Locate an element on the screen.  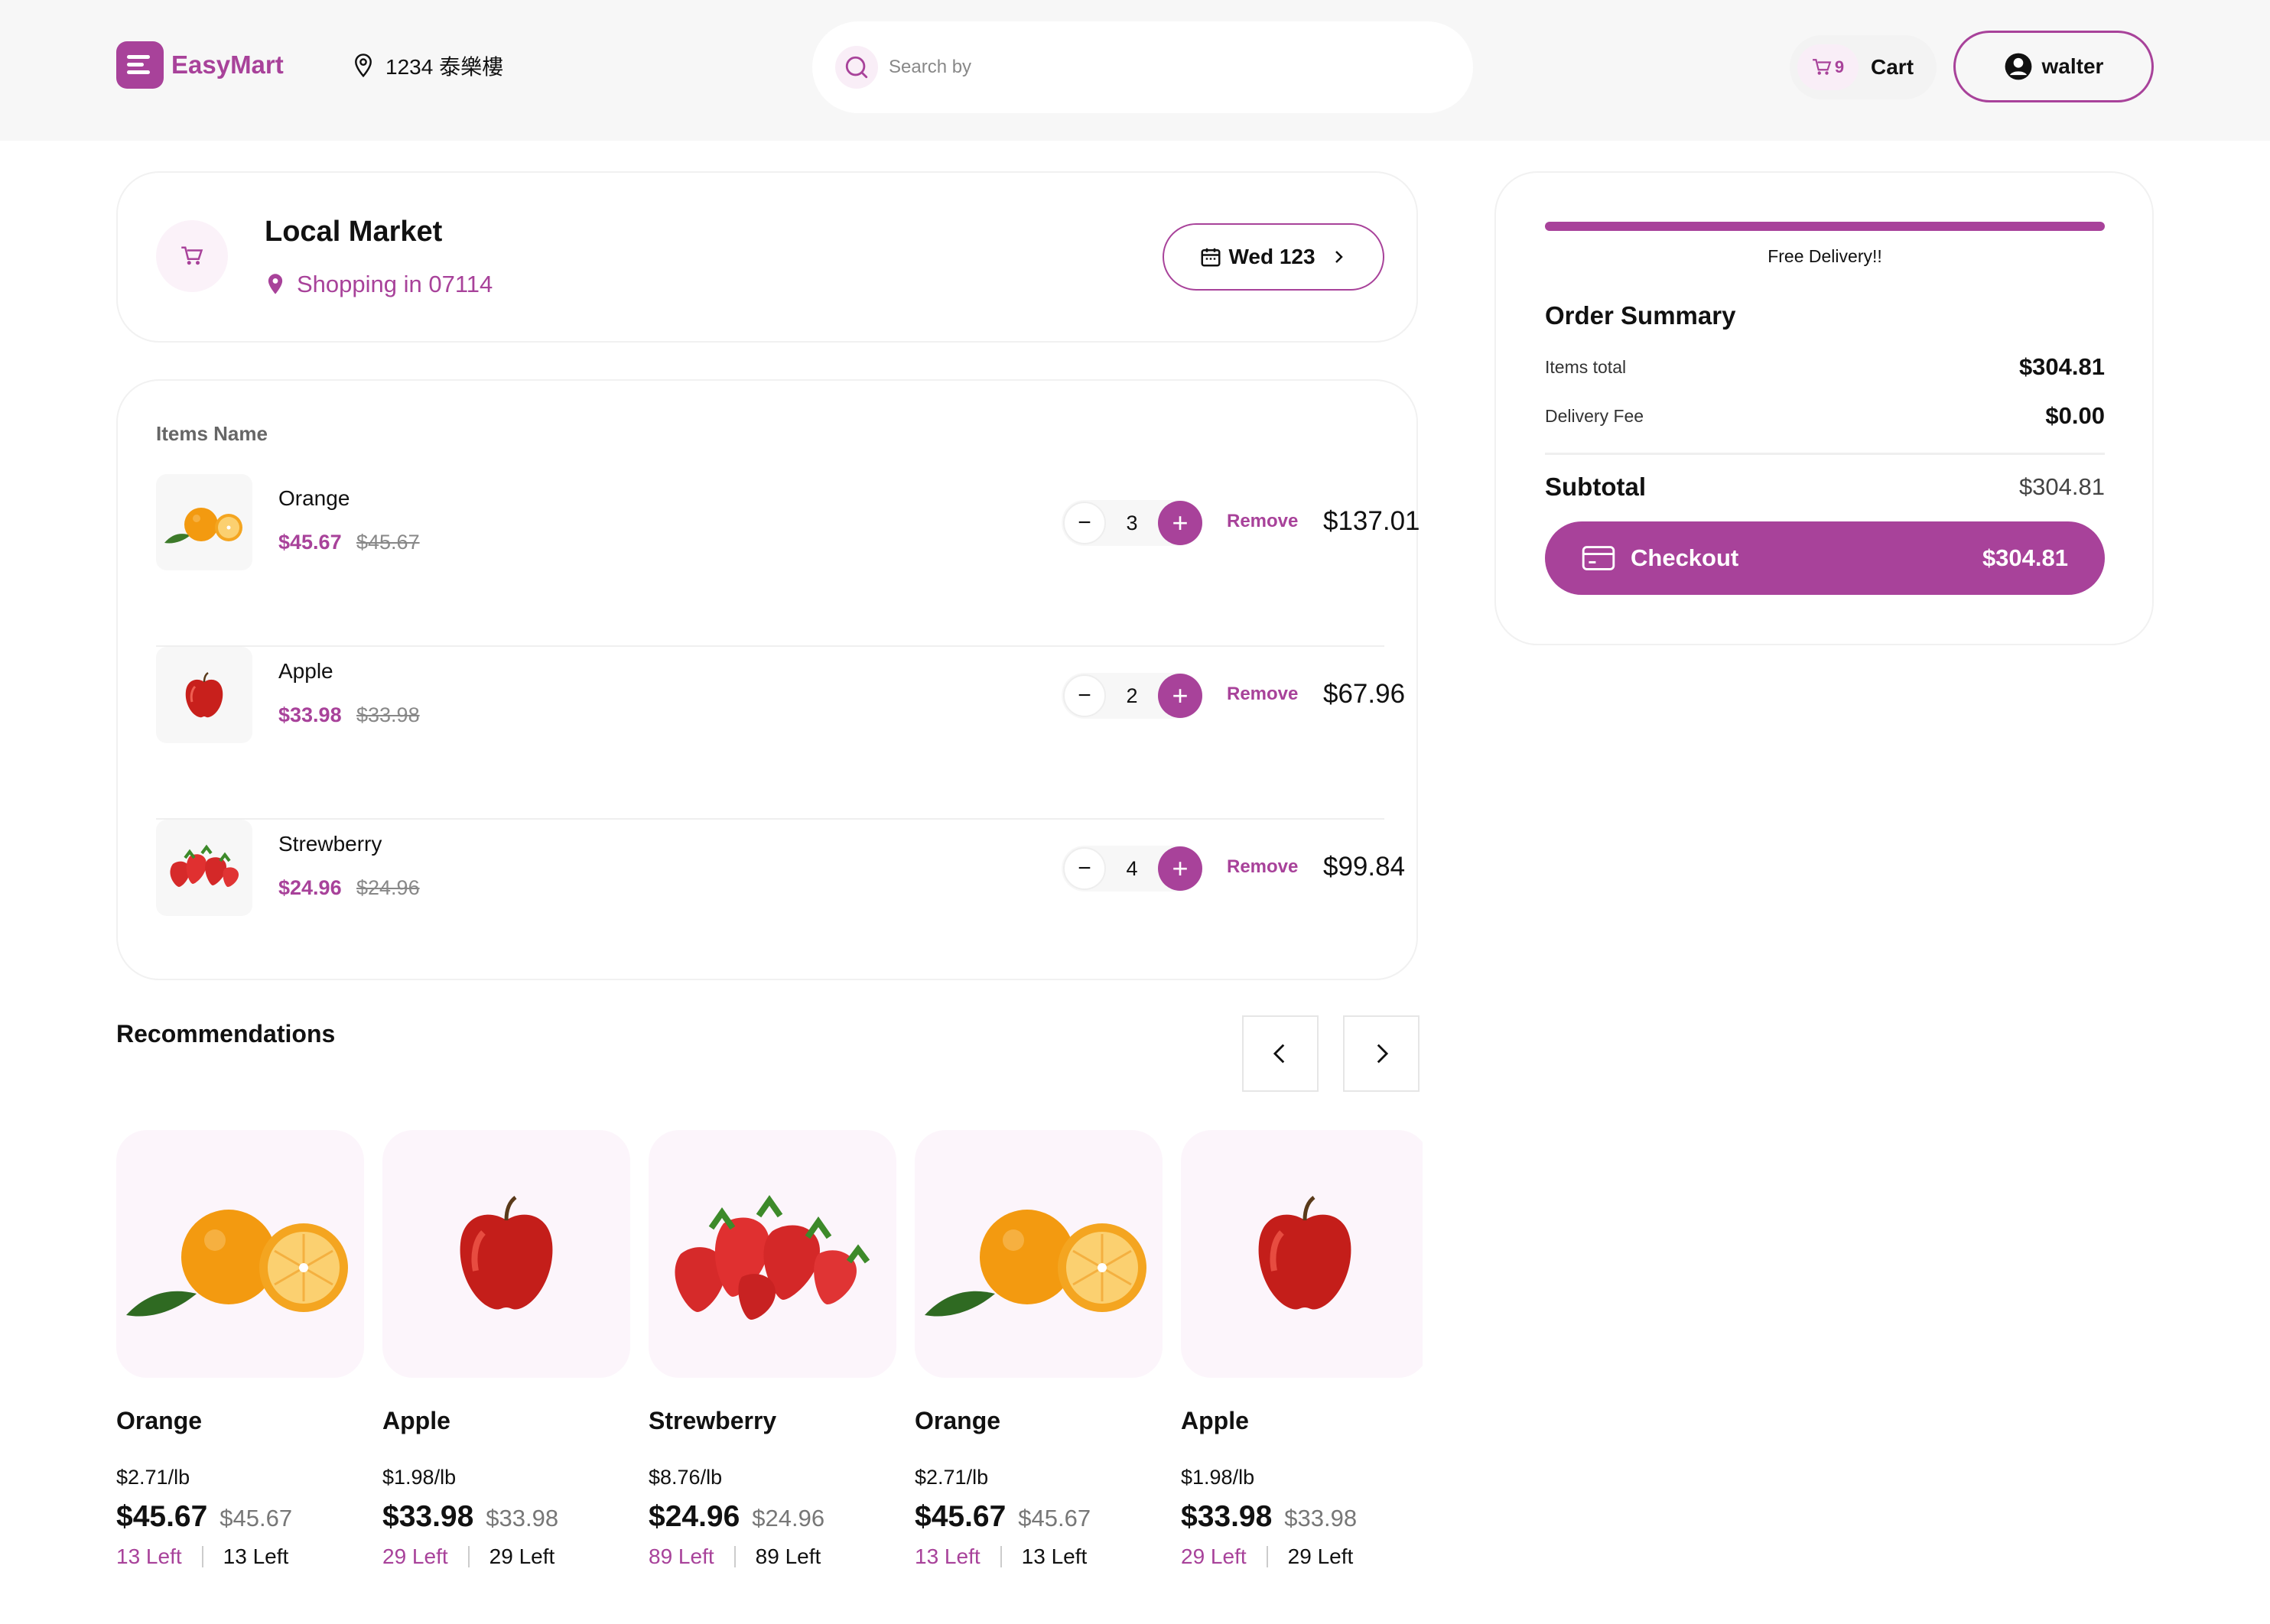
stock-left: 29 Left is located at coordinates (1321, 1556).